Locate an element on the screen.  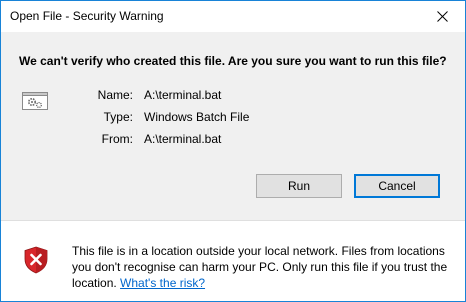
from-value: A:\terminal.bat is located at coordinates (183, 139).